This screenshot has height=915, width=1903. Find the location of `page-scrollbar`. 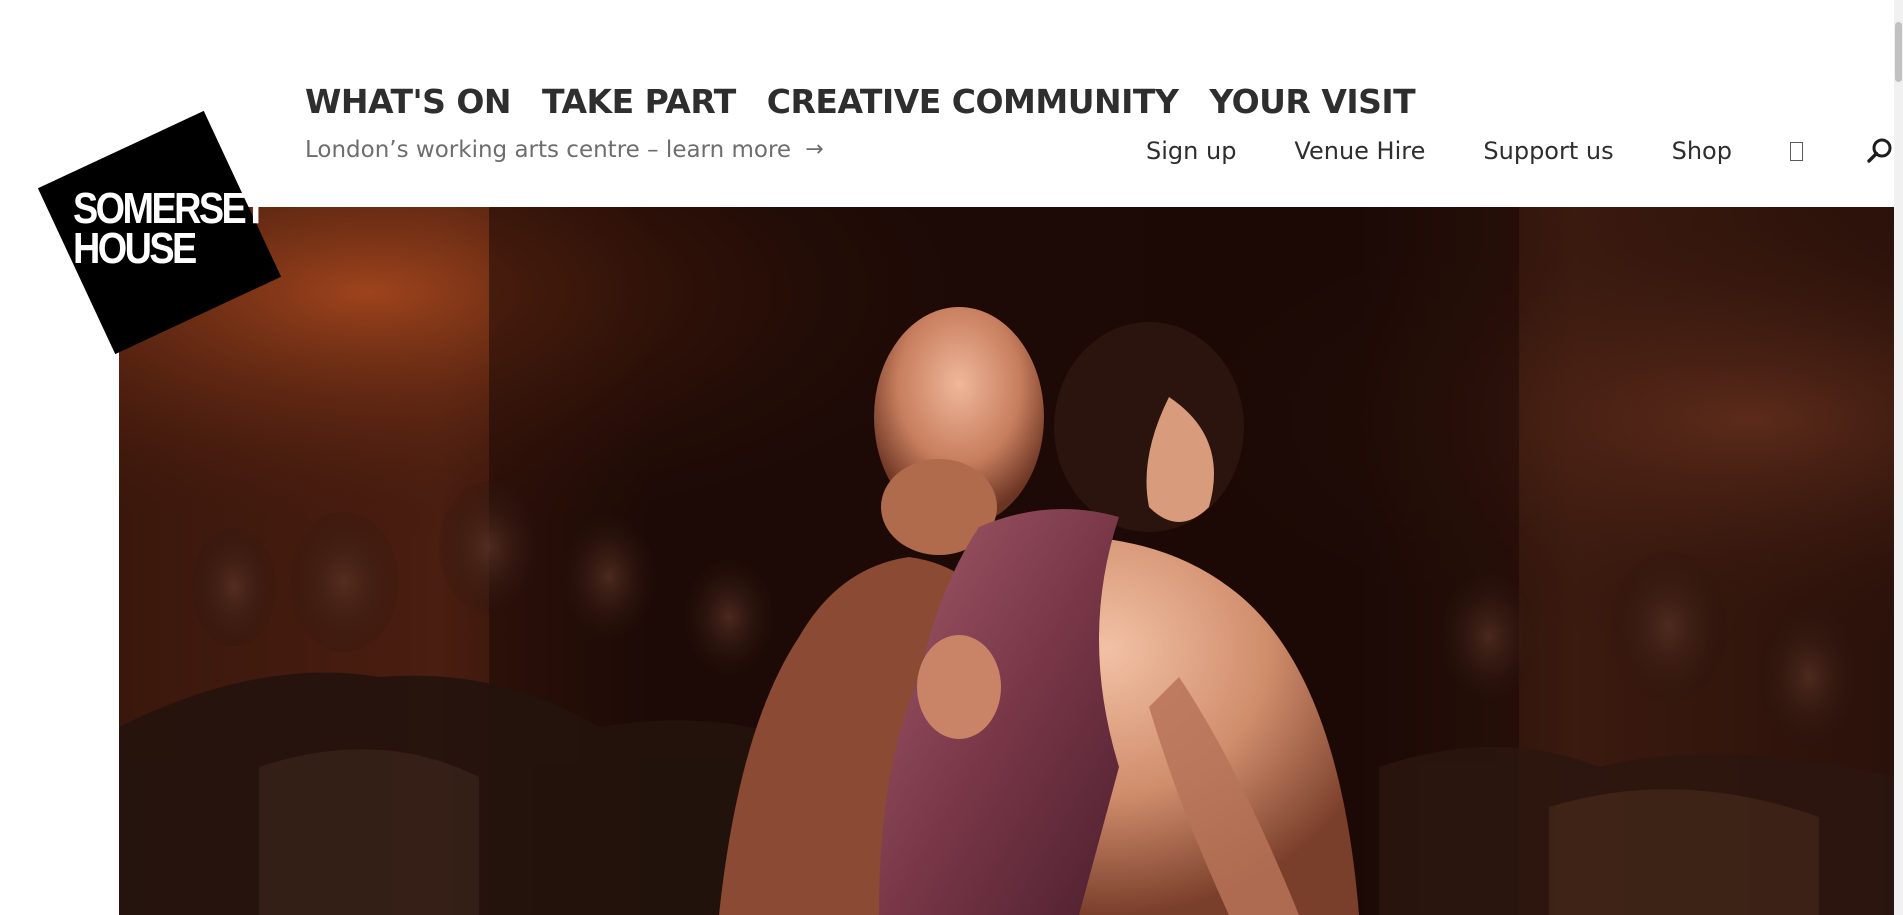

page-scrollbar is located at coordinates (1898, 457).